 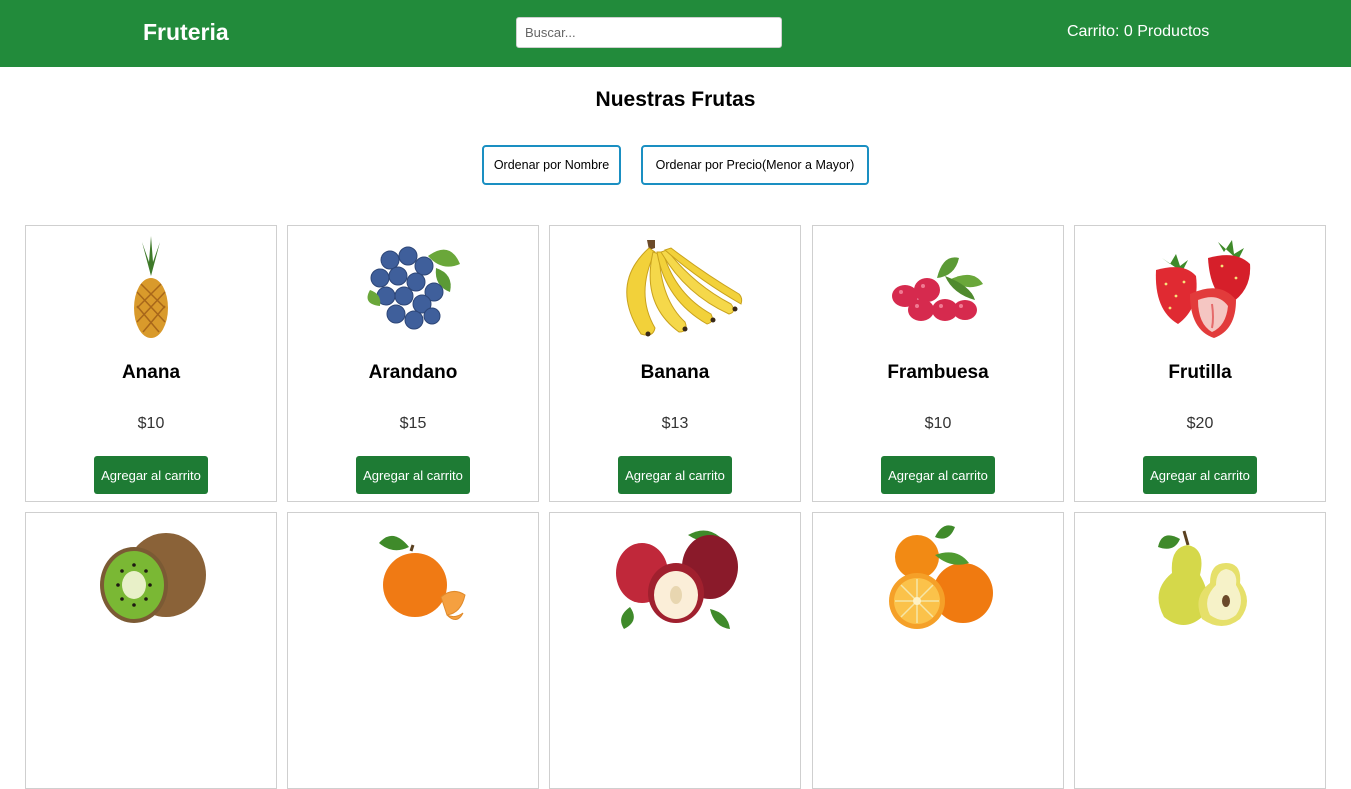 I want to click on product-card: Frutilla $20 Agregar al carrito, so click(x=1200, y=363).